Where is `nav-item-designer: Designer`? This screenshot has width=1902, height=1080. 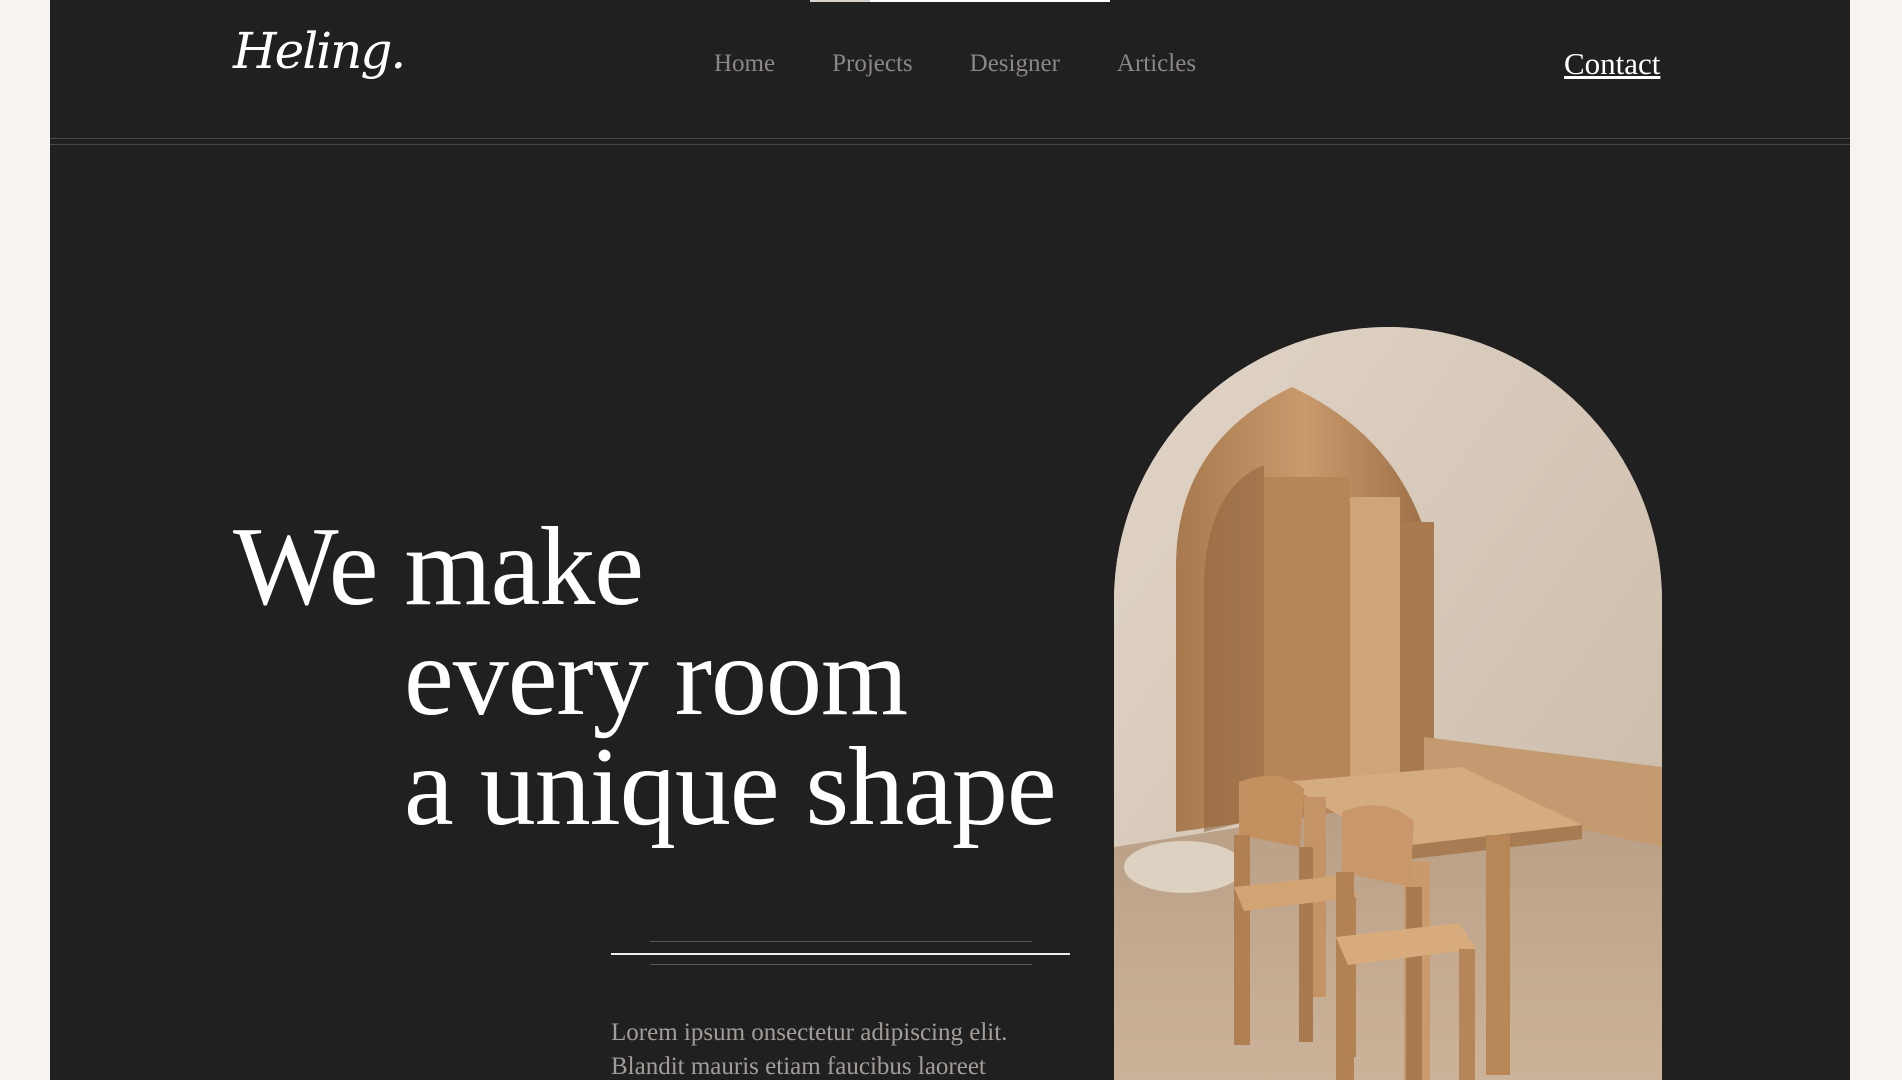
nav-item-designer: Designer is located at coordinates (1015, 64).